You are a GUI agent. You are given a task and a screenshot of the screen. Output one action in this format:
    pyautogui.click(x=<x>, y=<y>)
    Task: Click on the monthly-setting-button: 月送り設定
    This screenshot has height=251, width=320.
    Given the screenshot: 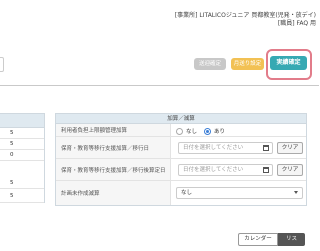 What is the action you would take?
    pyautogui.click(x=247, y=64)
    